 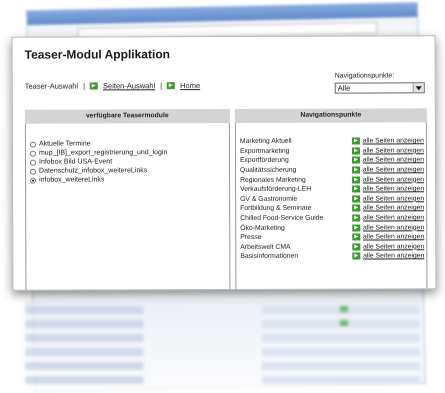 What do you see at coordinates (262, 228) in the screenshot?
I see `nav-point-label: Öko-Marketing` at bounding box center [262, 228].